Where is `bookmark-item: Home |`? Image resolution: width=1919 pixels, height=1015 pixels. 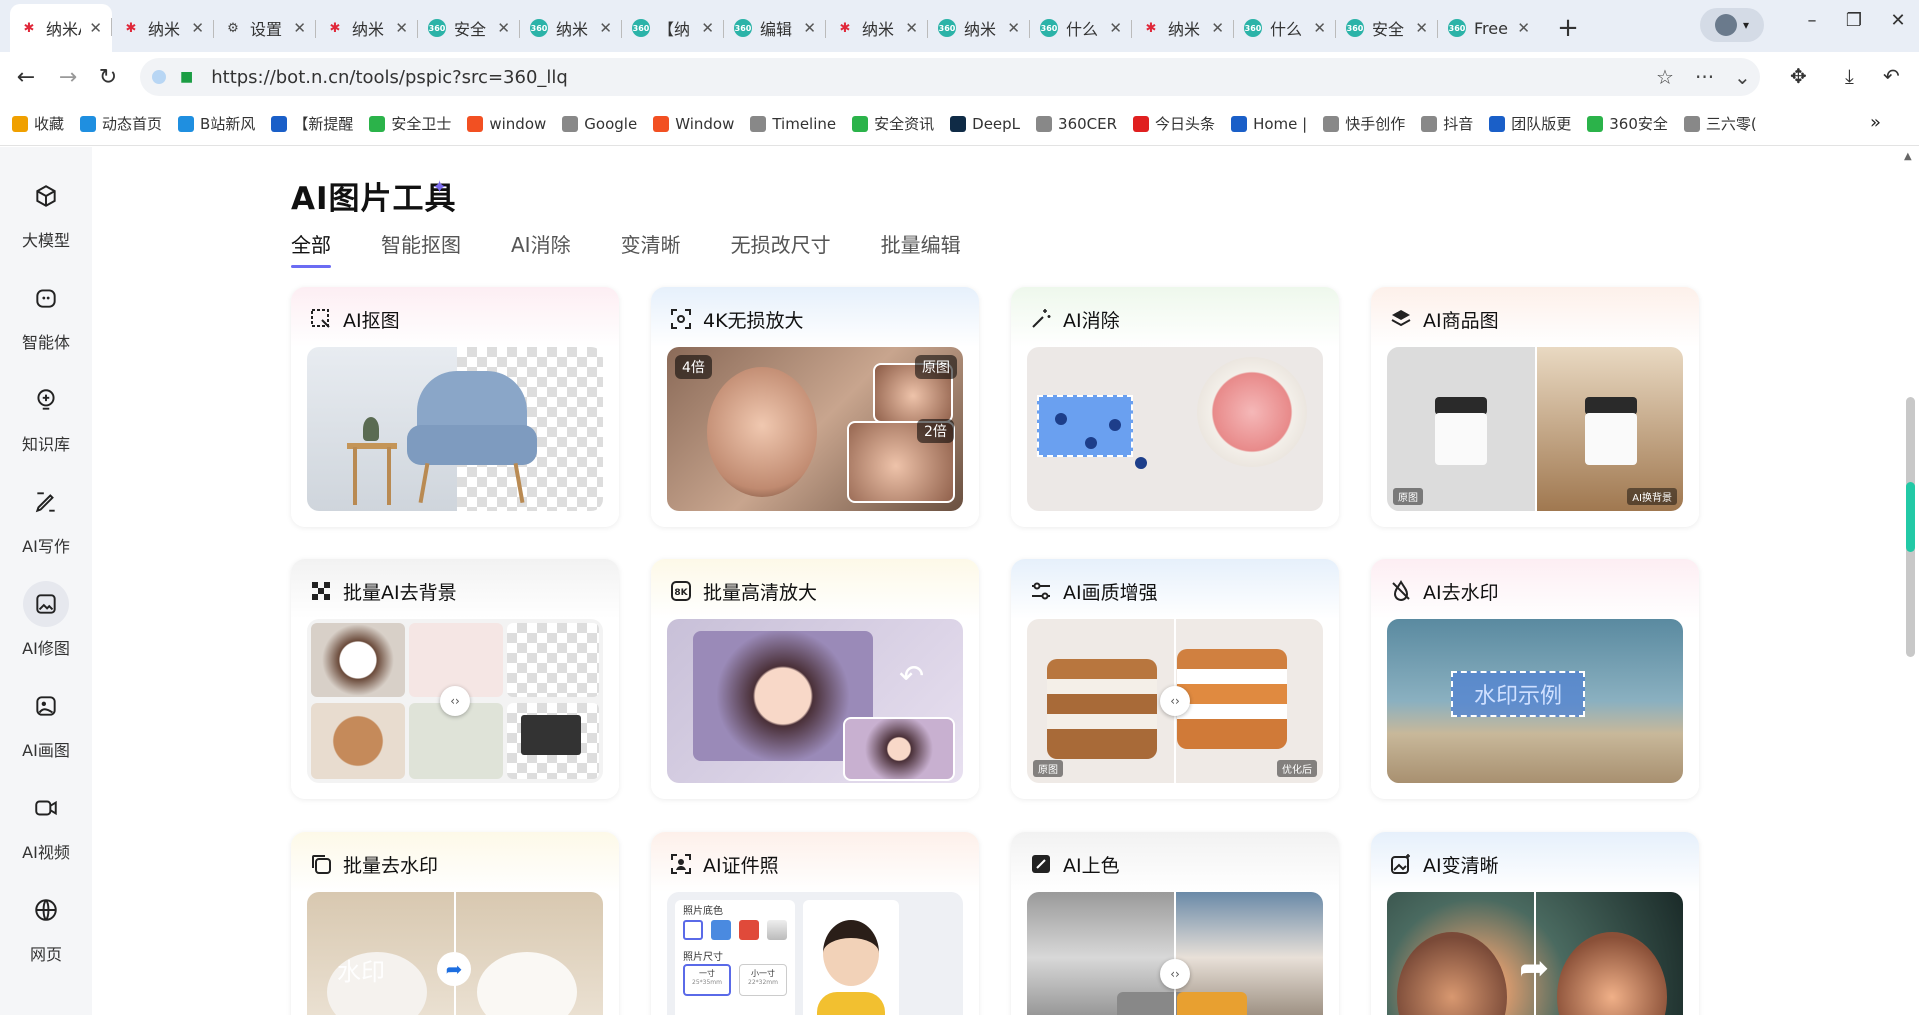
bookmark-item: Home | is located at coordinates (1269, 124).